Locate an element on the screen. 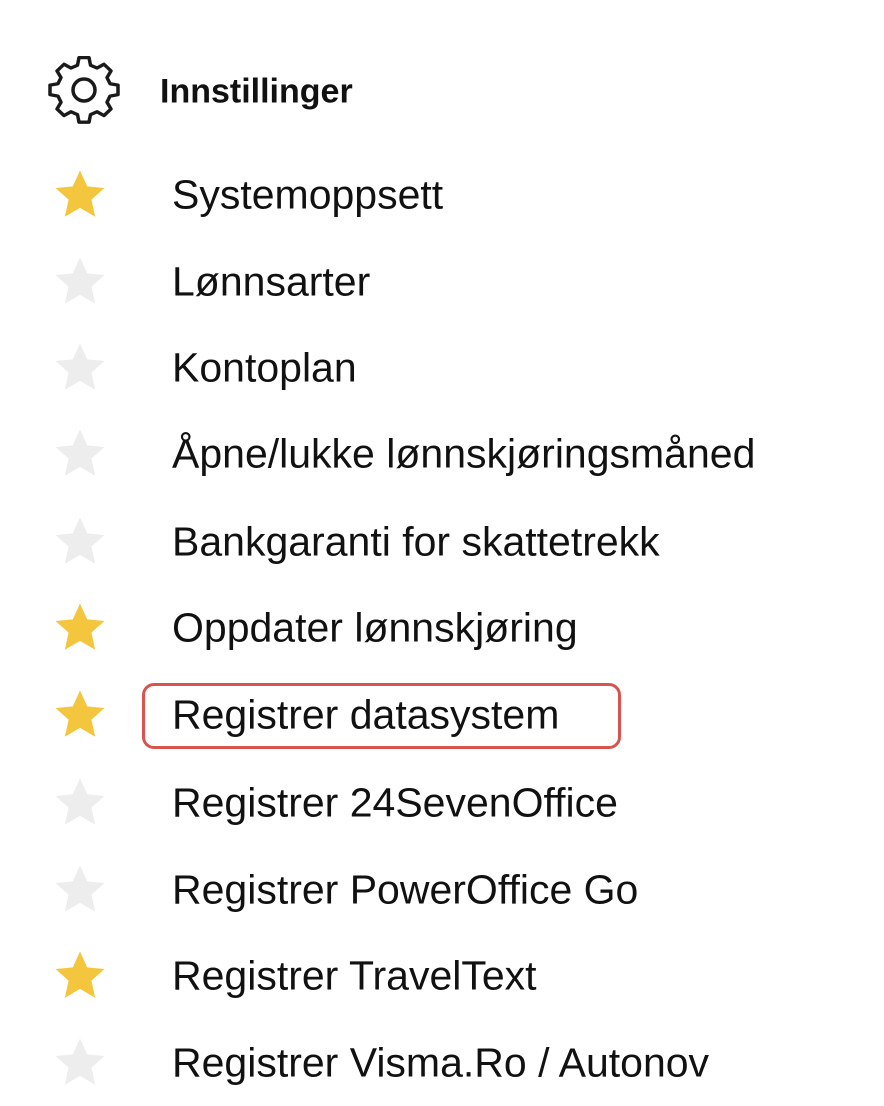  menu-item-label: Registrer PowerOffice Go is located at coordinates (405, 889).